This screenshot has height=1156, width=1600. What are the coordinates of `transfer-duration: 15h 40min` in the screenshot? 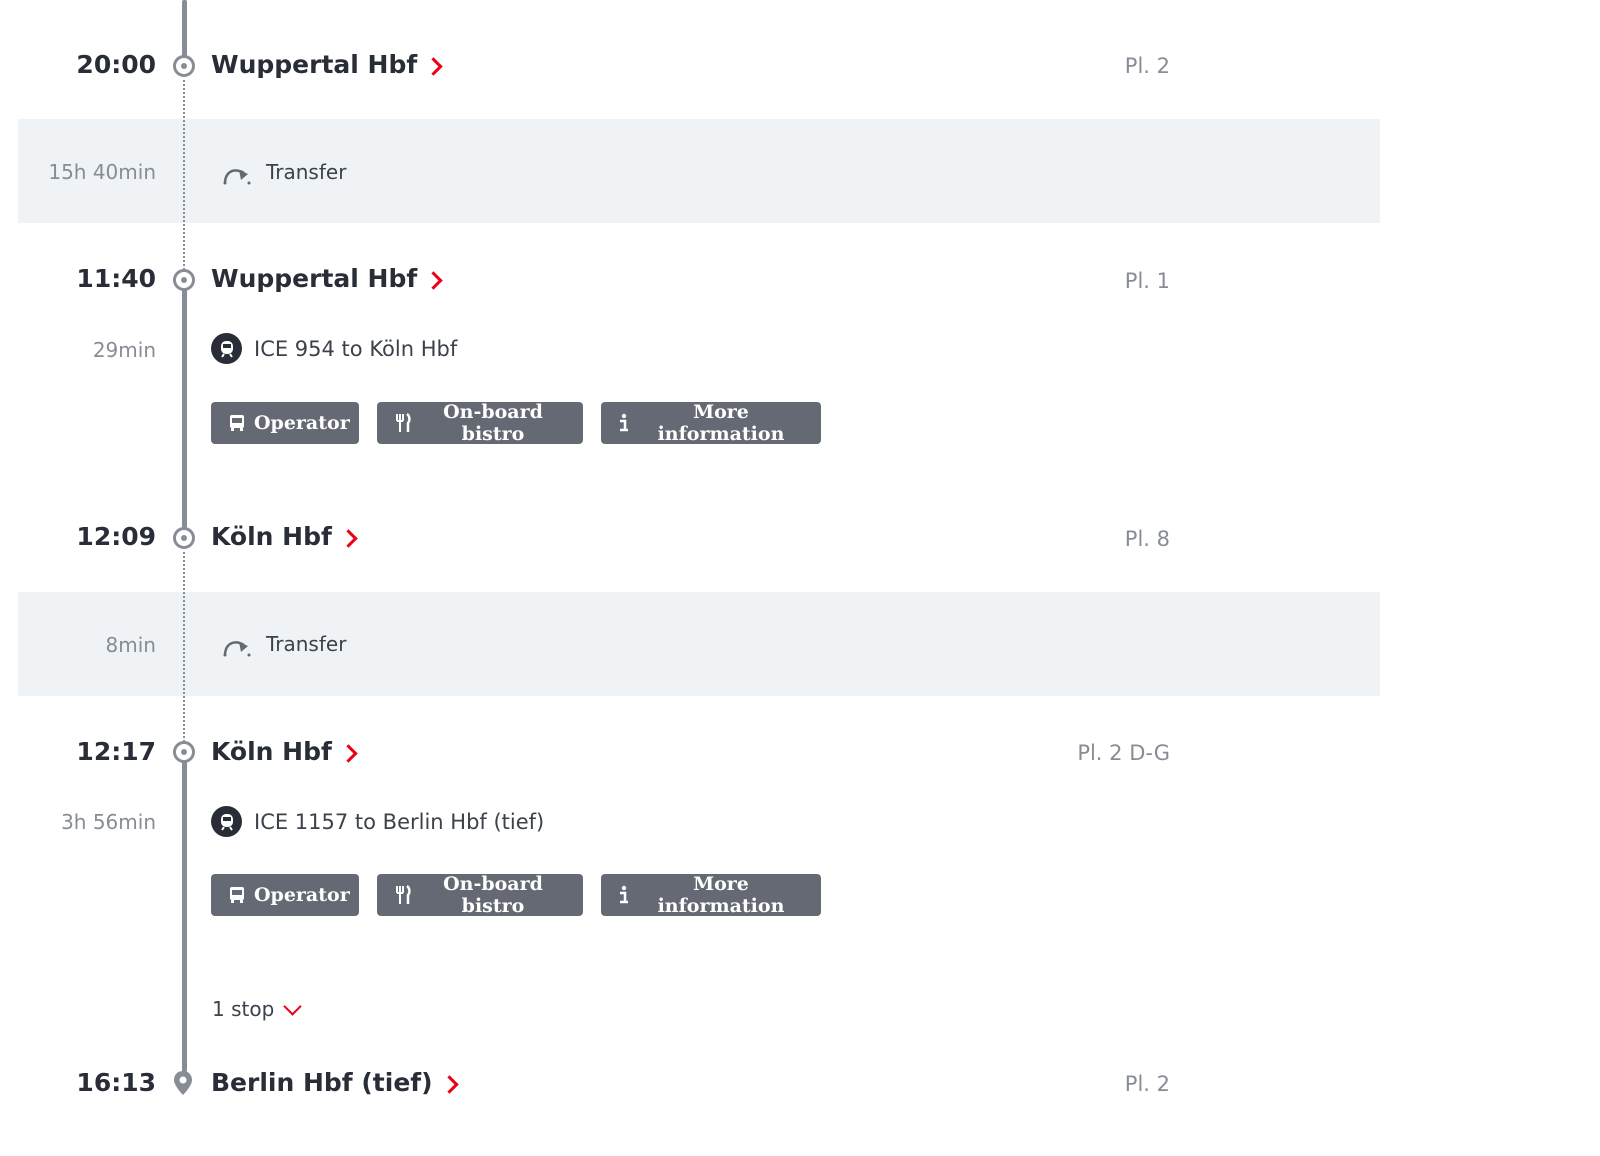 It's located at (102, 172).